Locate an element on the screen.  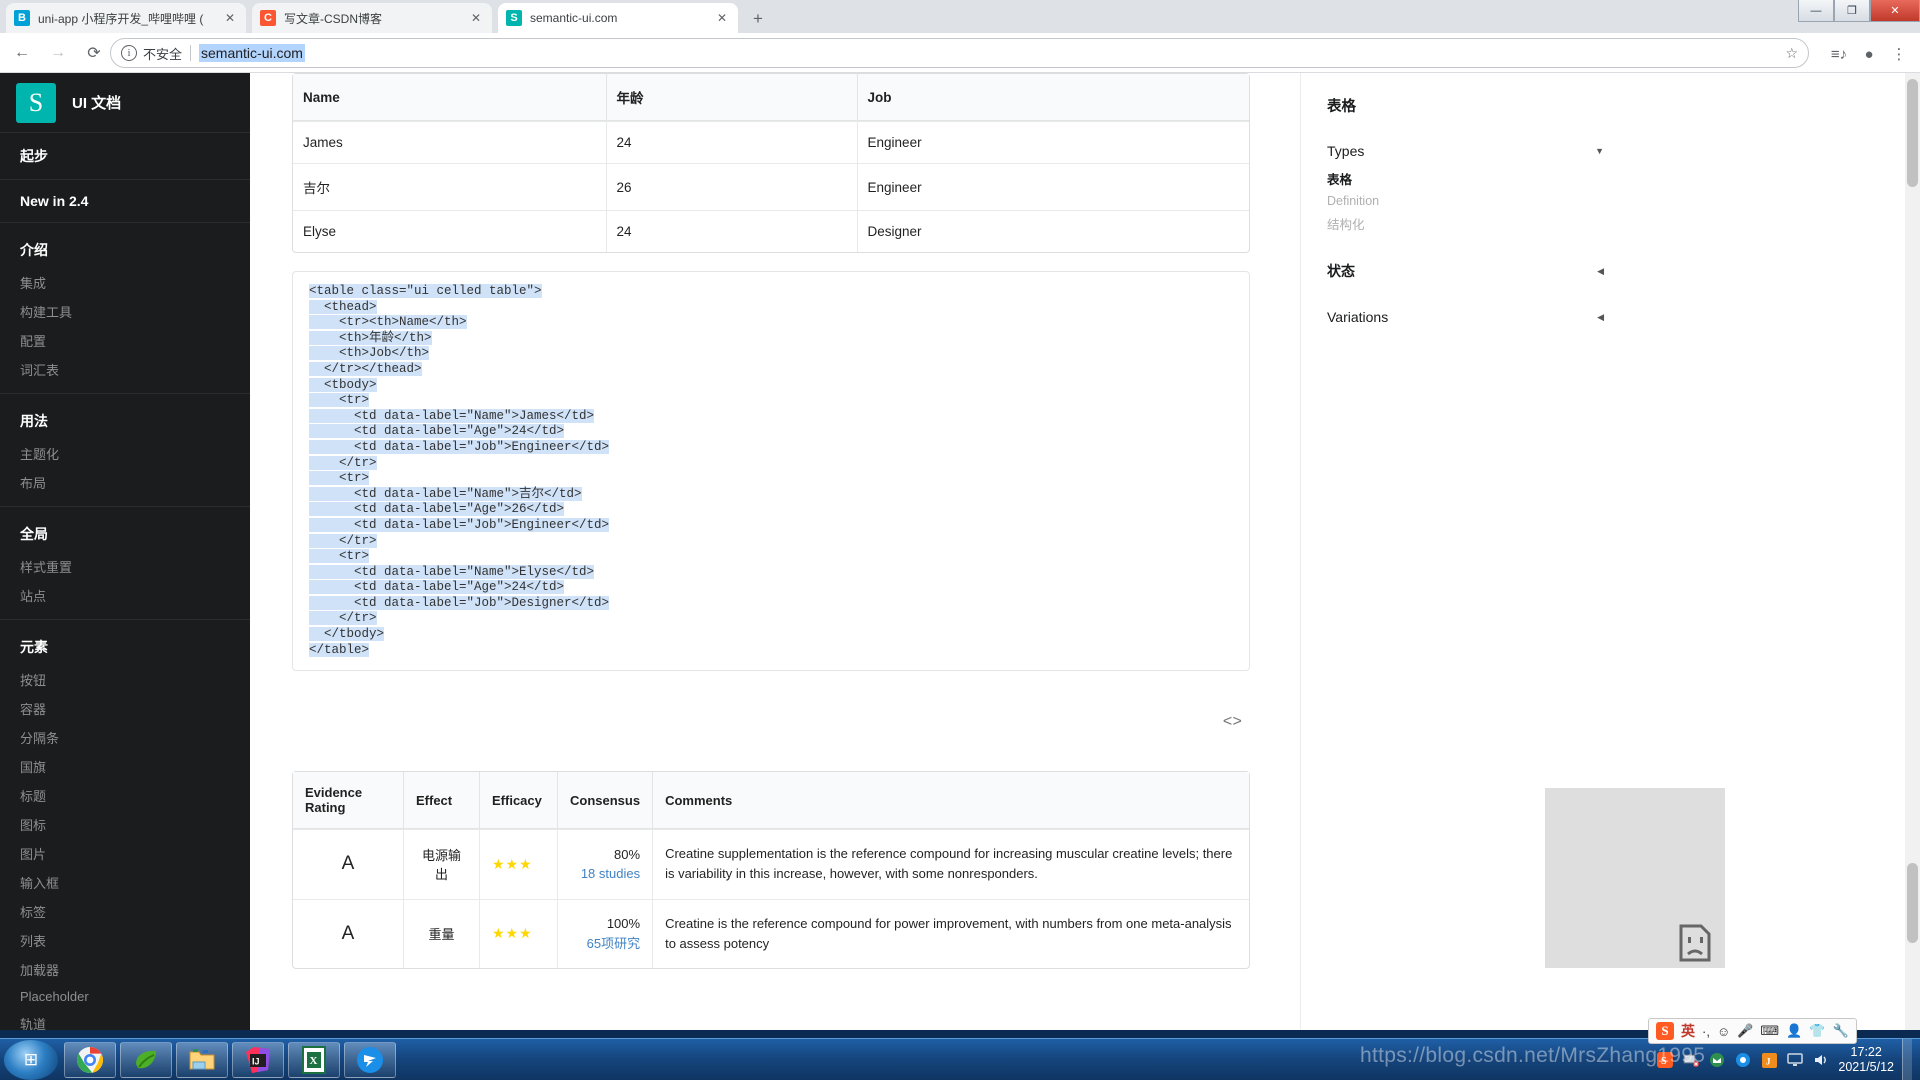
maximize-button: ❐ is located at coordinates (1852, 11).